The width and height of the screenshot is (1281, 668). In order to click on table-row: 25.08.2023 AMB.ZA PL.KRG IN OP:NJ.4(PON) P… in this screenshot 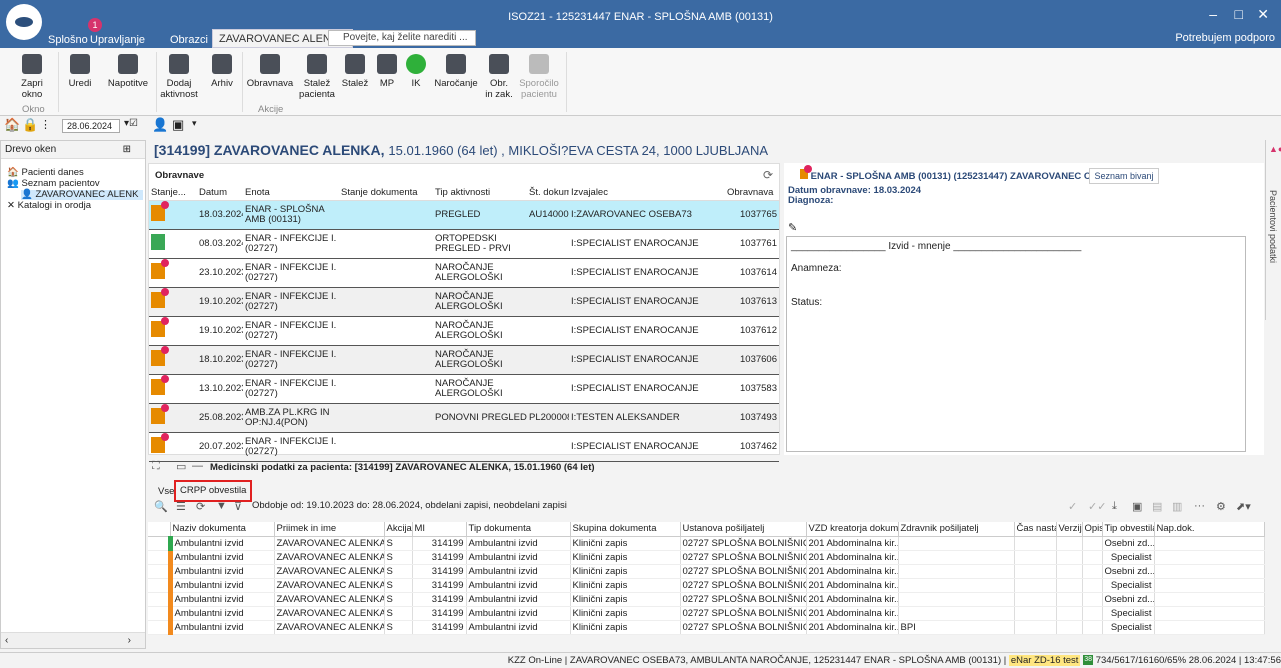, I will do `click(464, 418)`.